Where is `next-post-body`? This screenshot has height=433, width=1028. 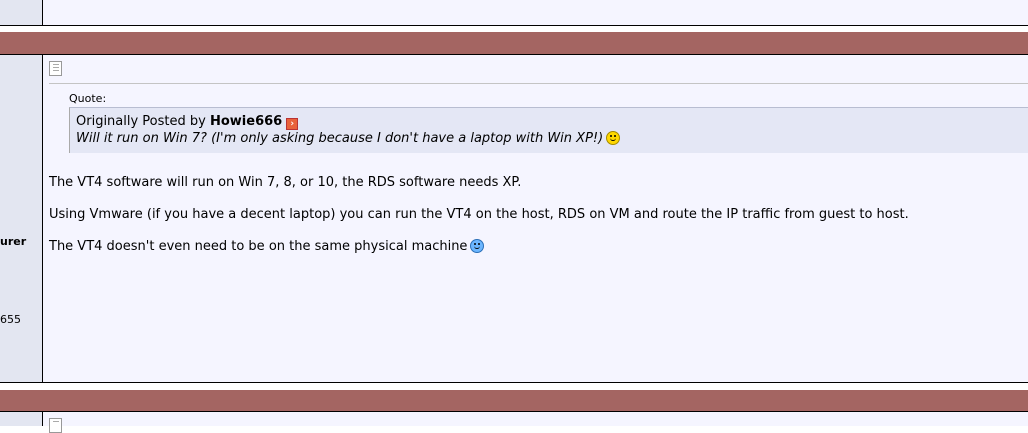 next-post-body is located at coordinates (535, 419).